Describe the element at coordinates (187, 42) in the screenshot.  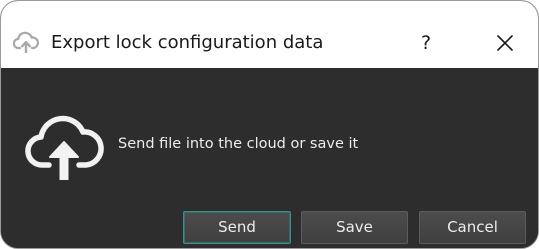
I see `dialog-title: Export lock configuration data` at that location.